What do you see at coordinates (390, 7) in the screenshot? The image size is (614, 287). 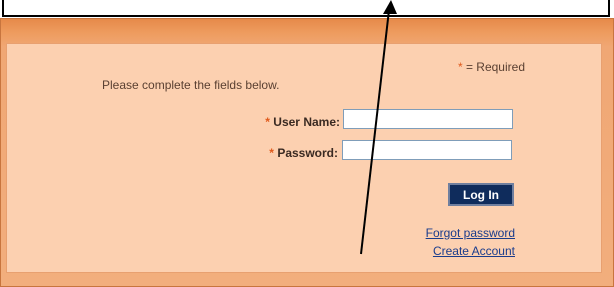 I see `arrow-head` at bounding box center [390, 7].